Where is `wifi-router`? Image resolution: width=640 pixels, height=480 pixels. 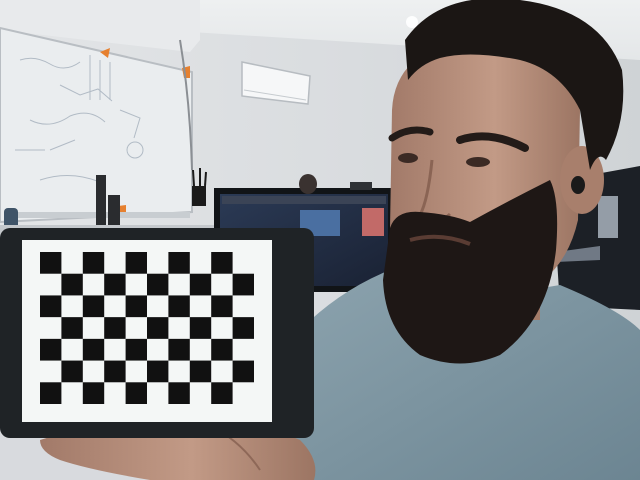 wifi-router is located at coordinates (199, 196).